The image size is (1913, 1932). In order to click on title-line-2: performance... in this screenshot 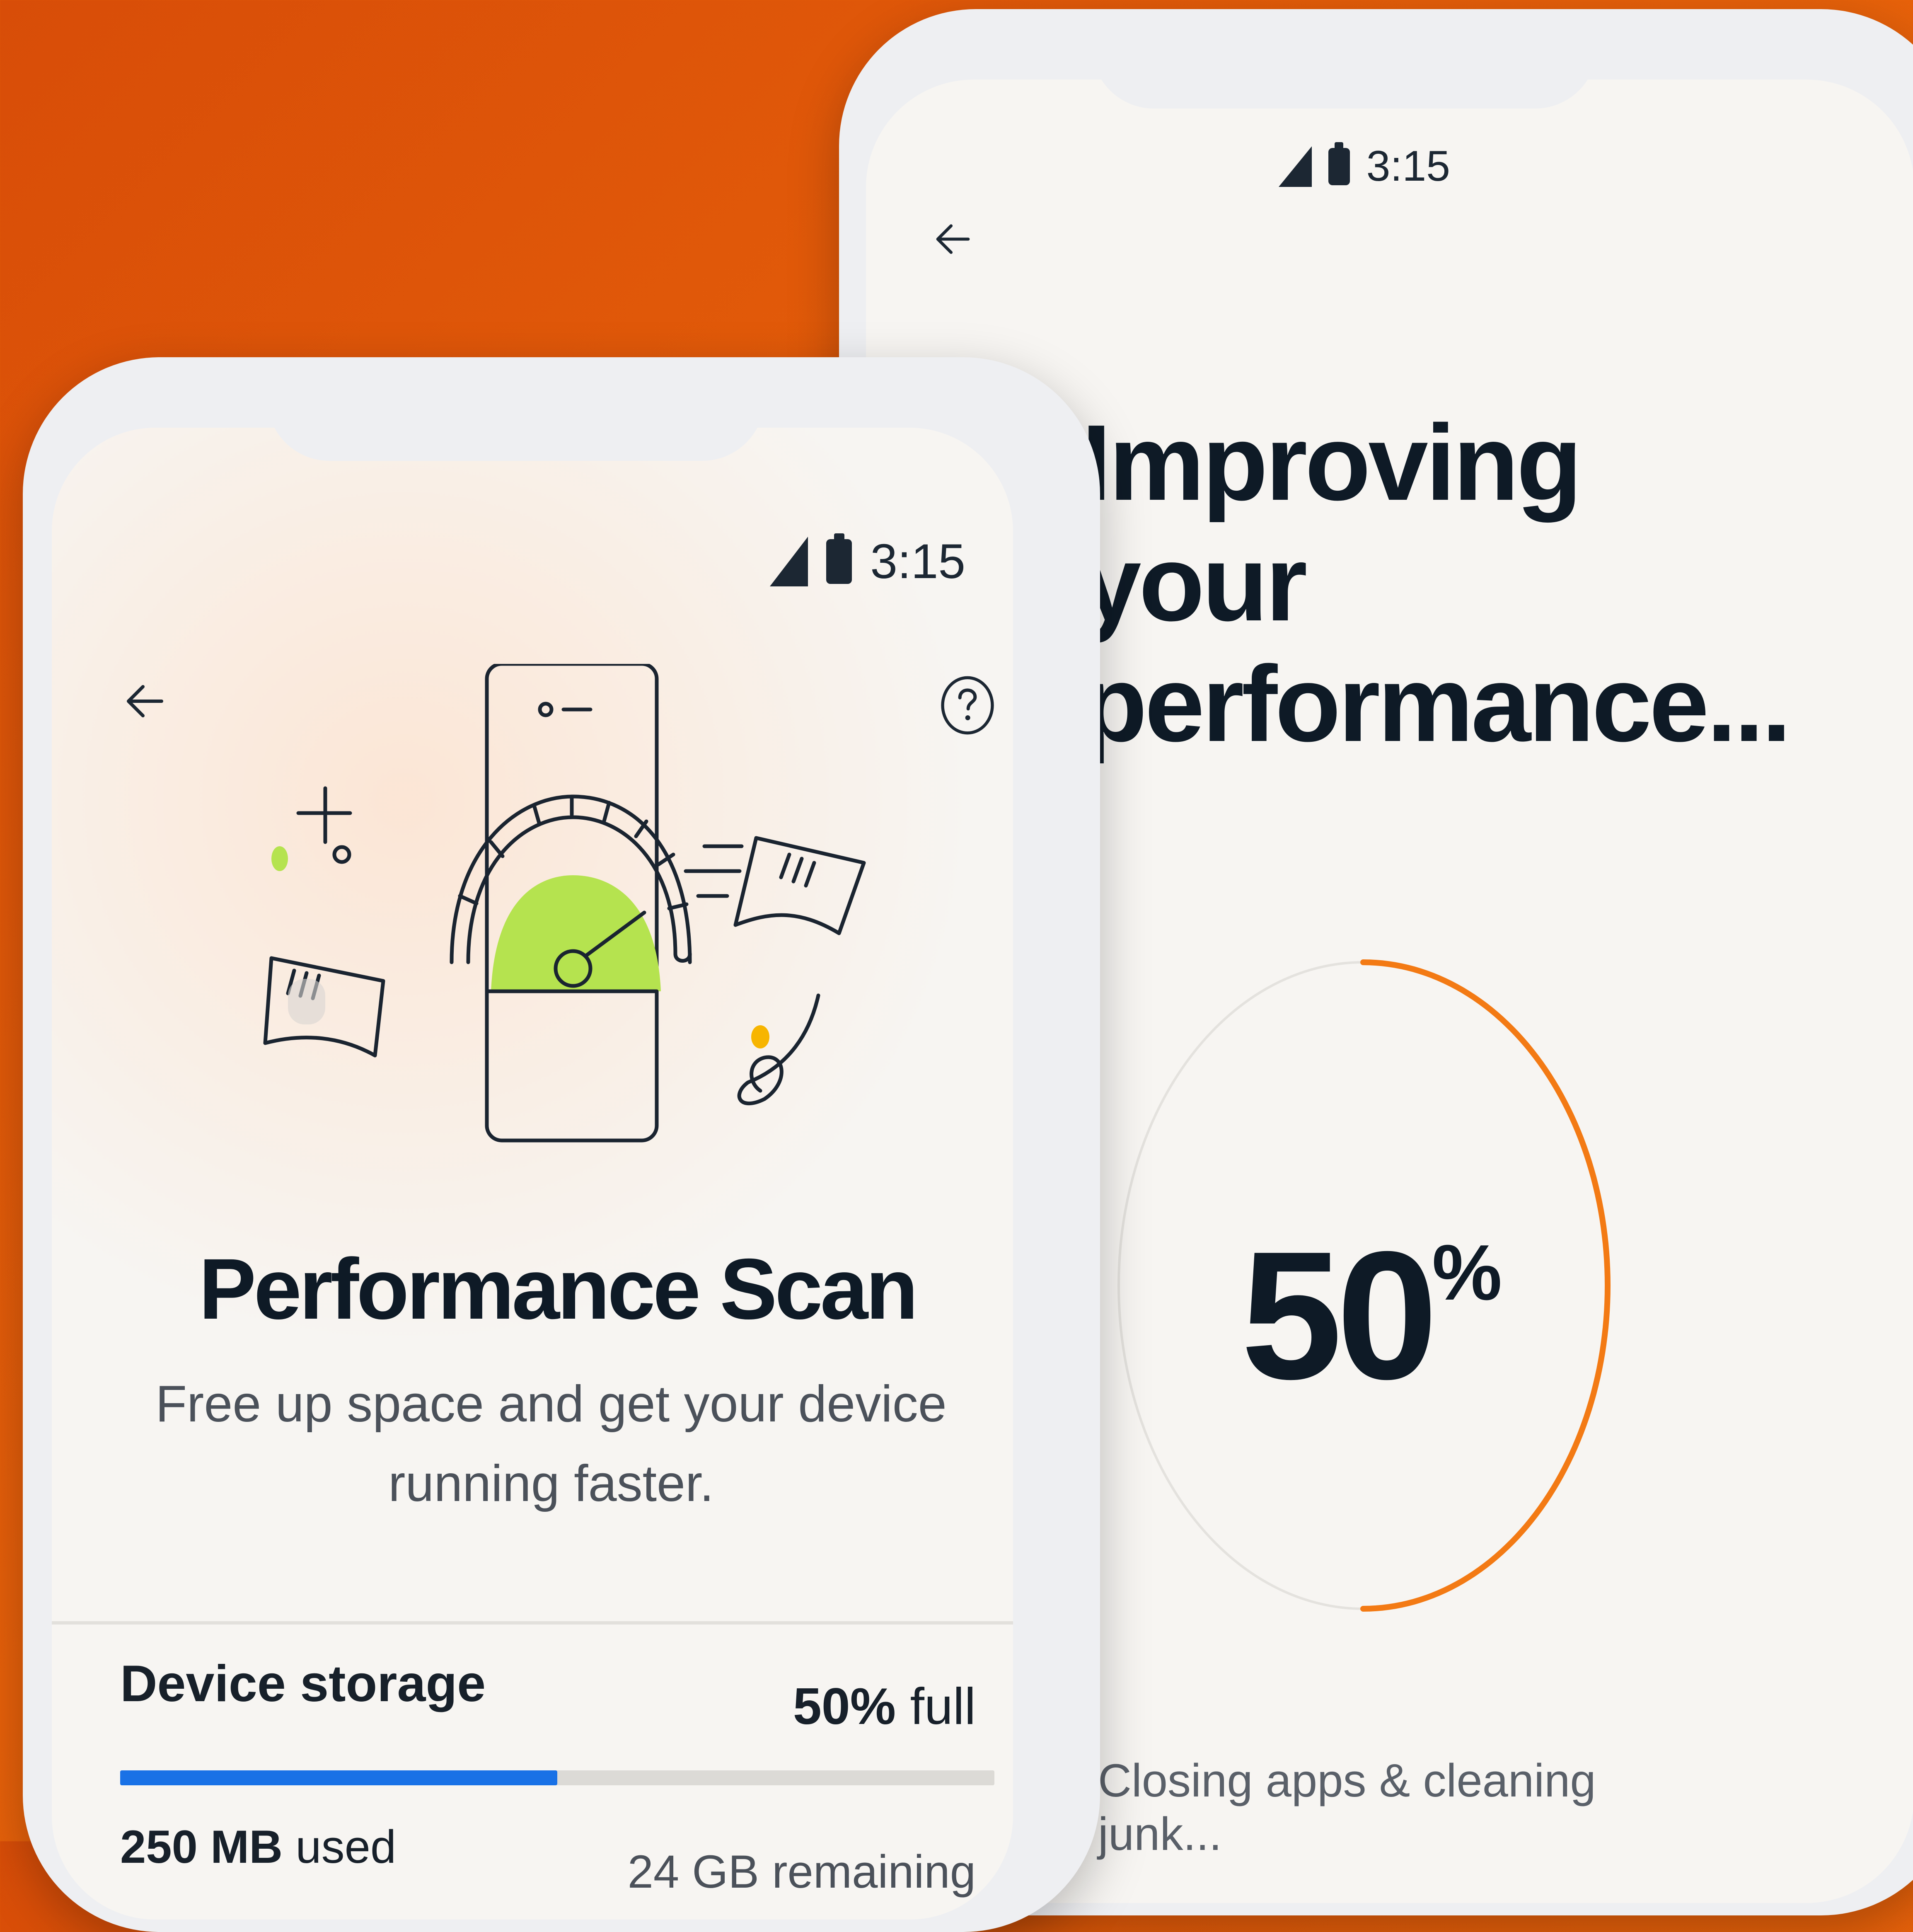, I will do `click(1437, 704)`.